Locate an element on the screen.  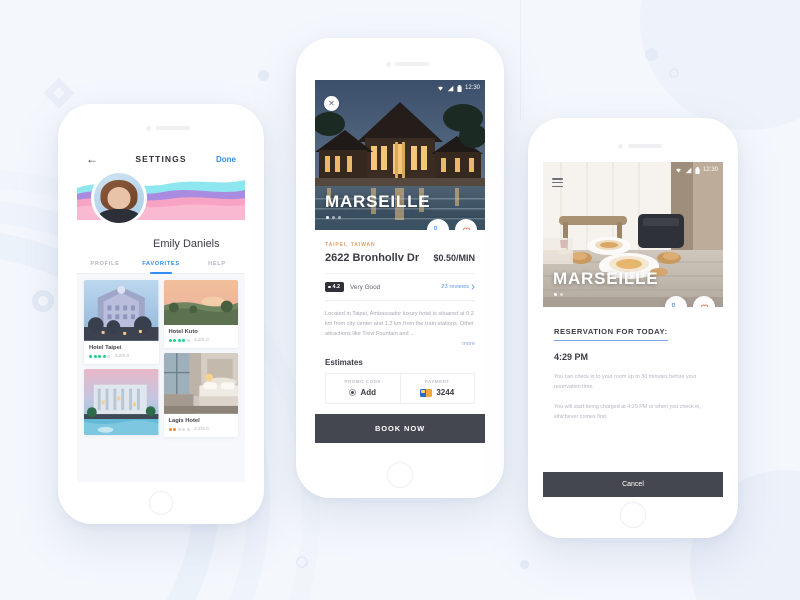
estimates-panel: PROMO CODE Add PAYMENT 3244 is located at coordinates (400, 389).